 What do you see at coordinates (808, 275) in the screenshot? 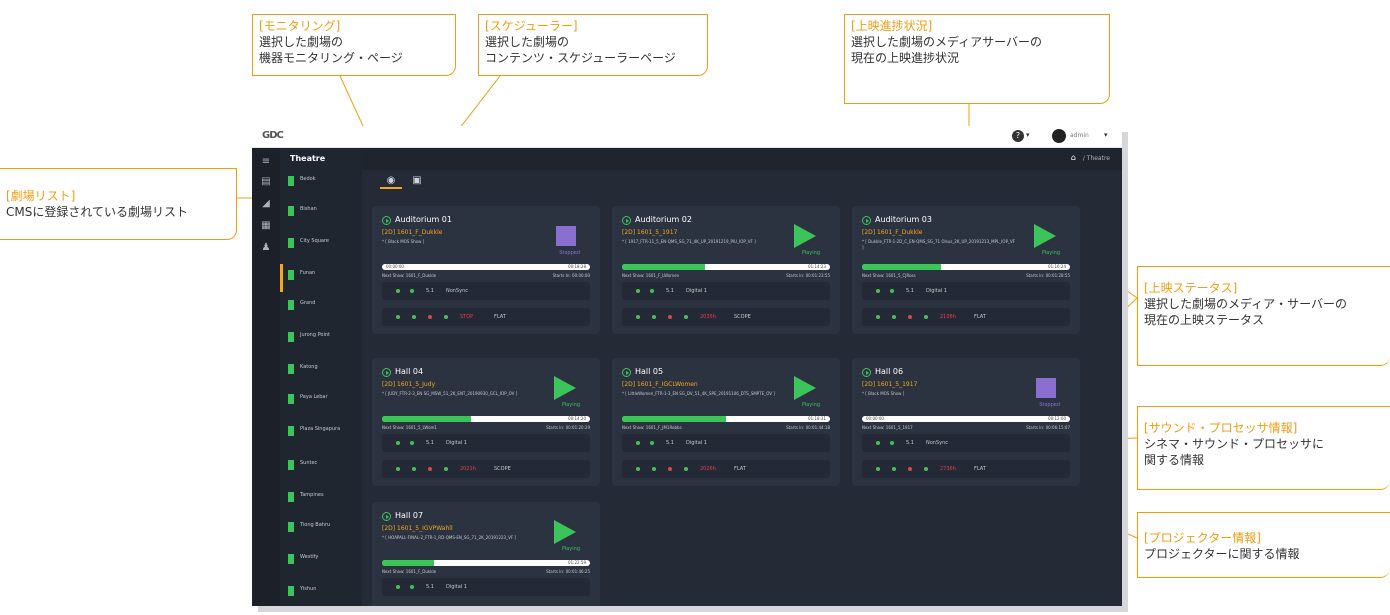
I see `starts-in: Starts In: 00:01:23:55` at bounding box center [808, 275].